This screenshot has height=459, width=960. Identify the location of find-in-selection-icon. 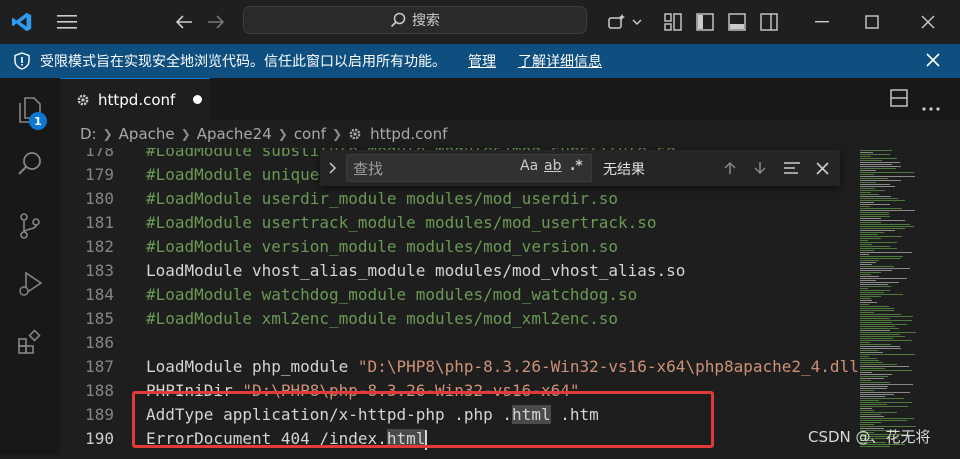
(792, 168).